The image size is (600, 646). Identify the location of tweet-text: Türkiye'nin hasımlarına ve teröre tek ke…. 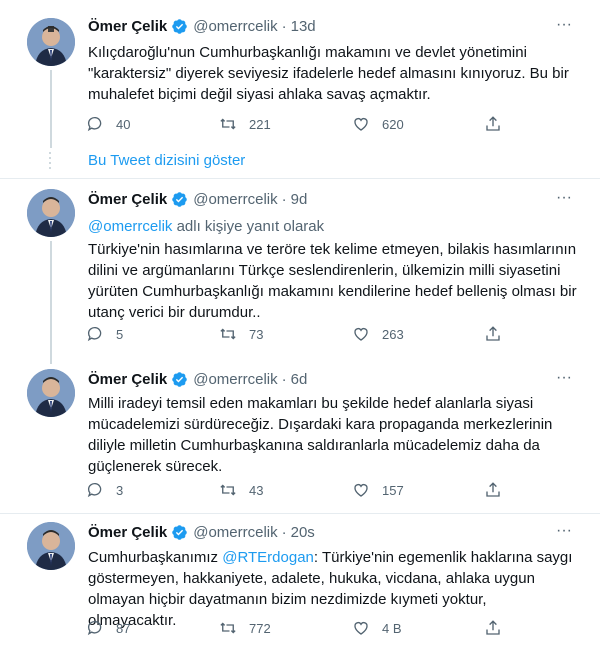
(332, 281).